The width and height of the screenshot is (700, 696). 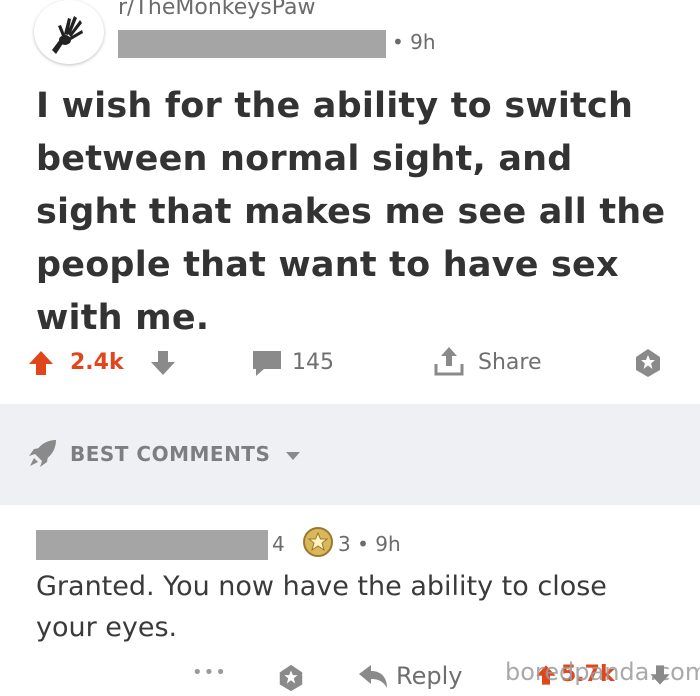 I want to click on reply-label: Reply, so click(x=429, y=676).